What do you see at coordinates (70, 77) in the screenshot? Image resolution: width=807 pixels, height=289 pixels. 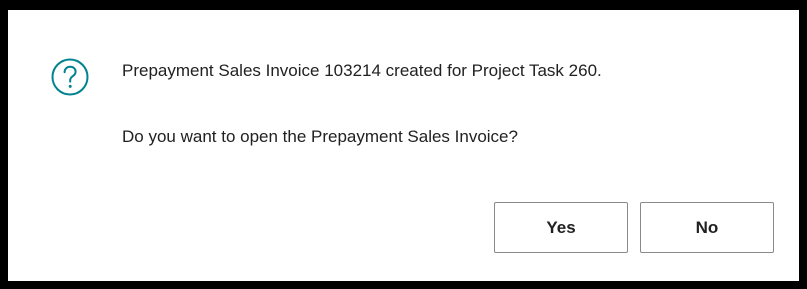 I see `question-mark-circle-icon` at bounding box center [70, 77].